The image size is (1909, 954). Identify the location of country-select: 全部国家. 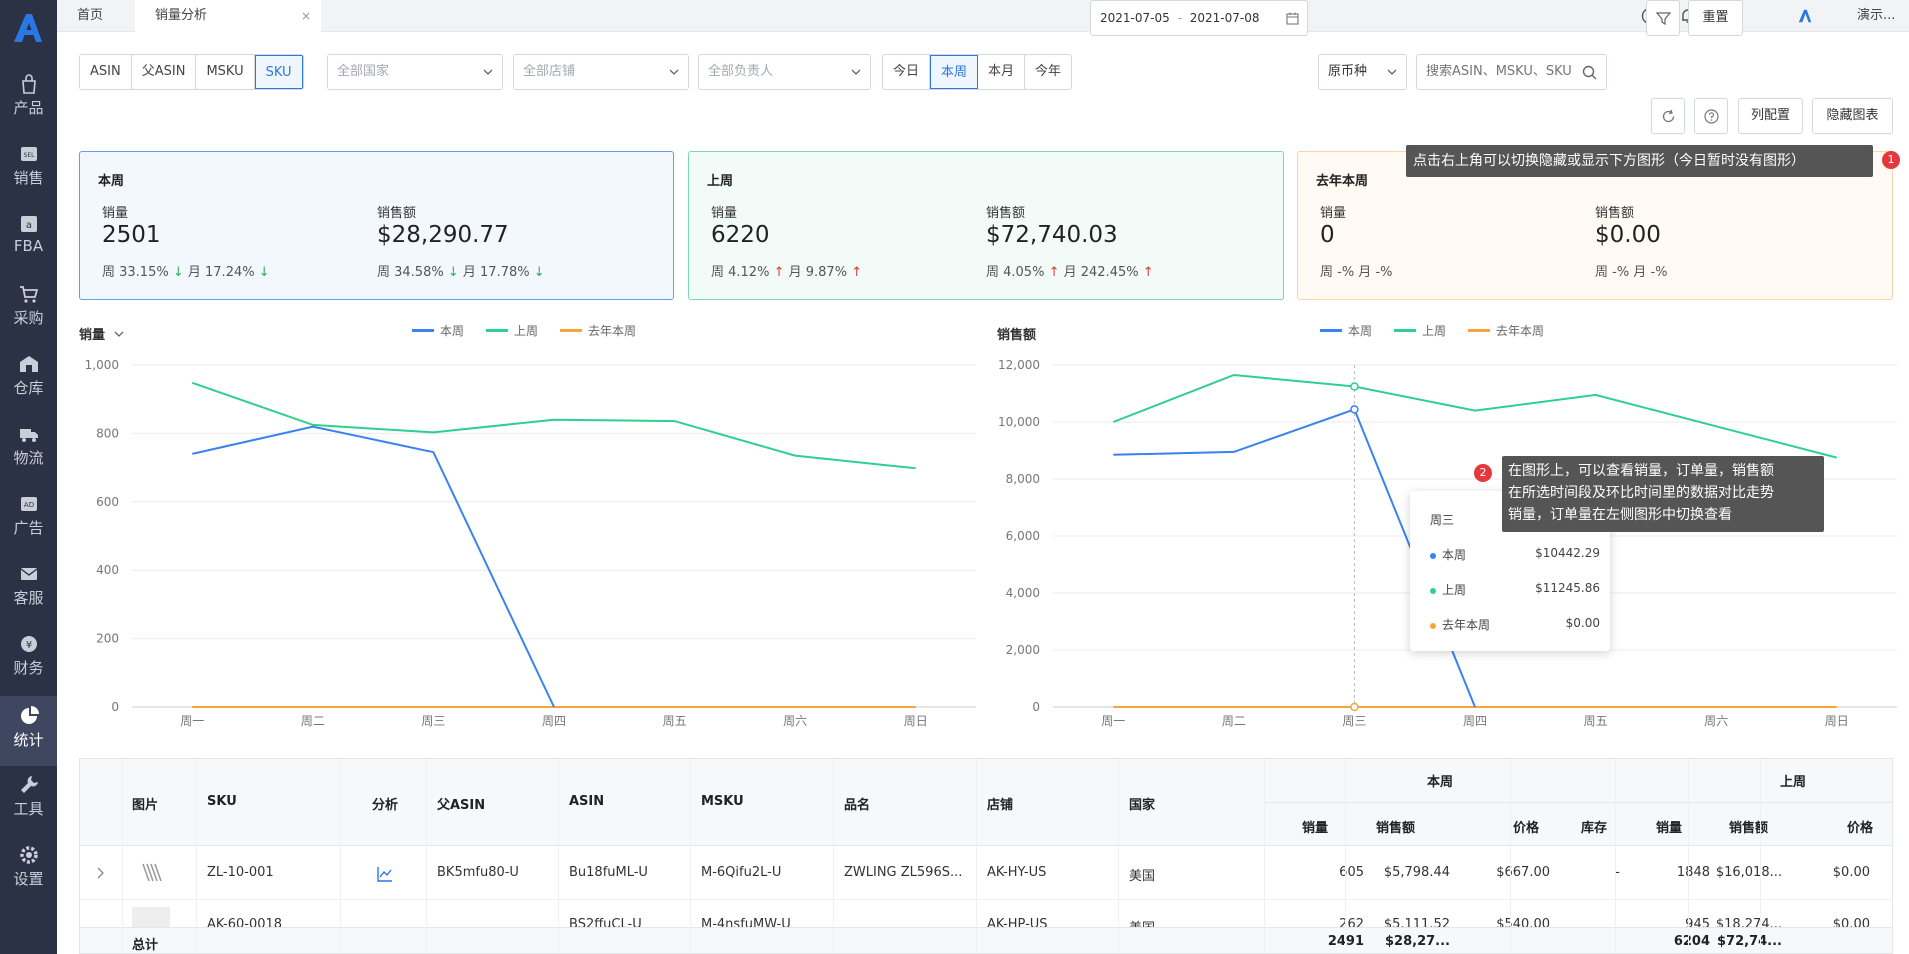
(415, 72).